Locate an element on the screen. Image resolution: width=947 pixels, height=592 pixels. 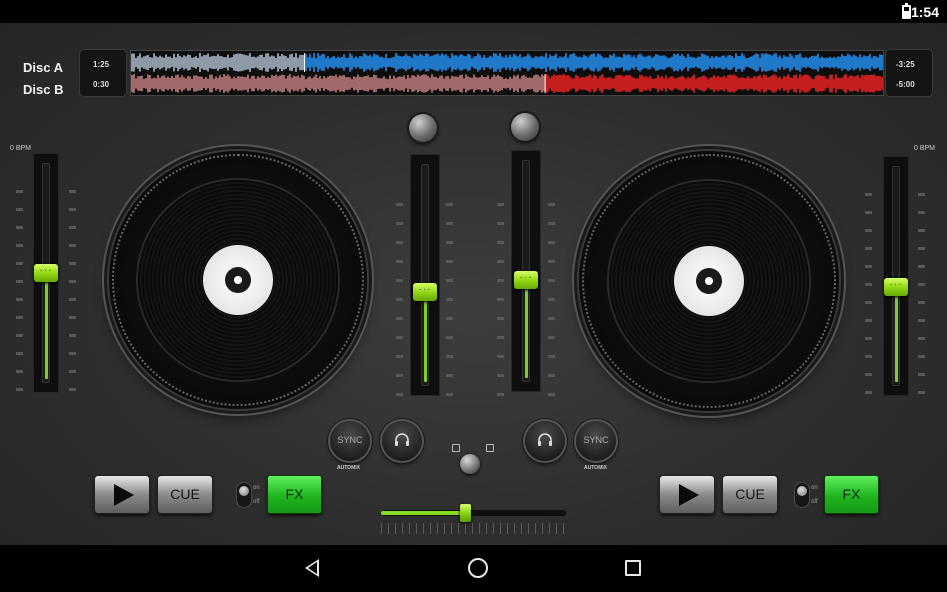
right-pitch-slider is located at coordinates (896, 276).